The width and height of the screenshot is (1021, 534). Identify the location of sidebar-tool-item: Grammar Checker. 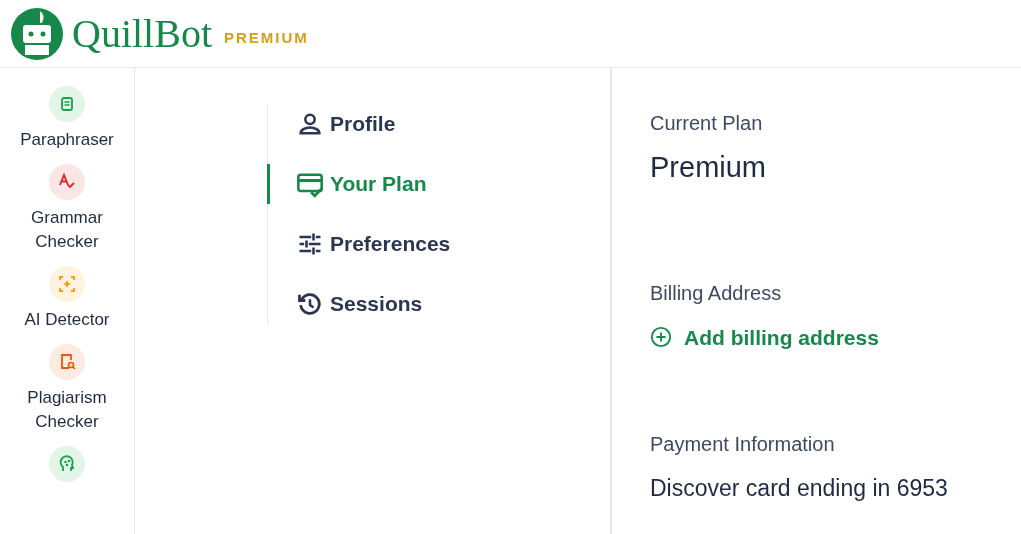
(67, 209).